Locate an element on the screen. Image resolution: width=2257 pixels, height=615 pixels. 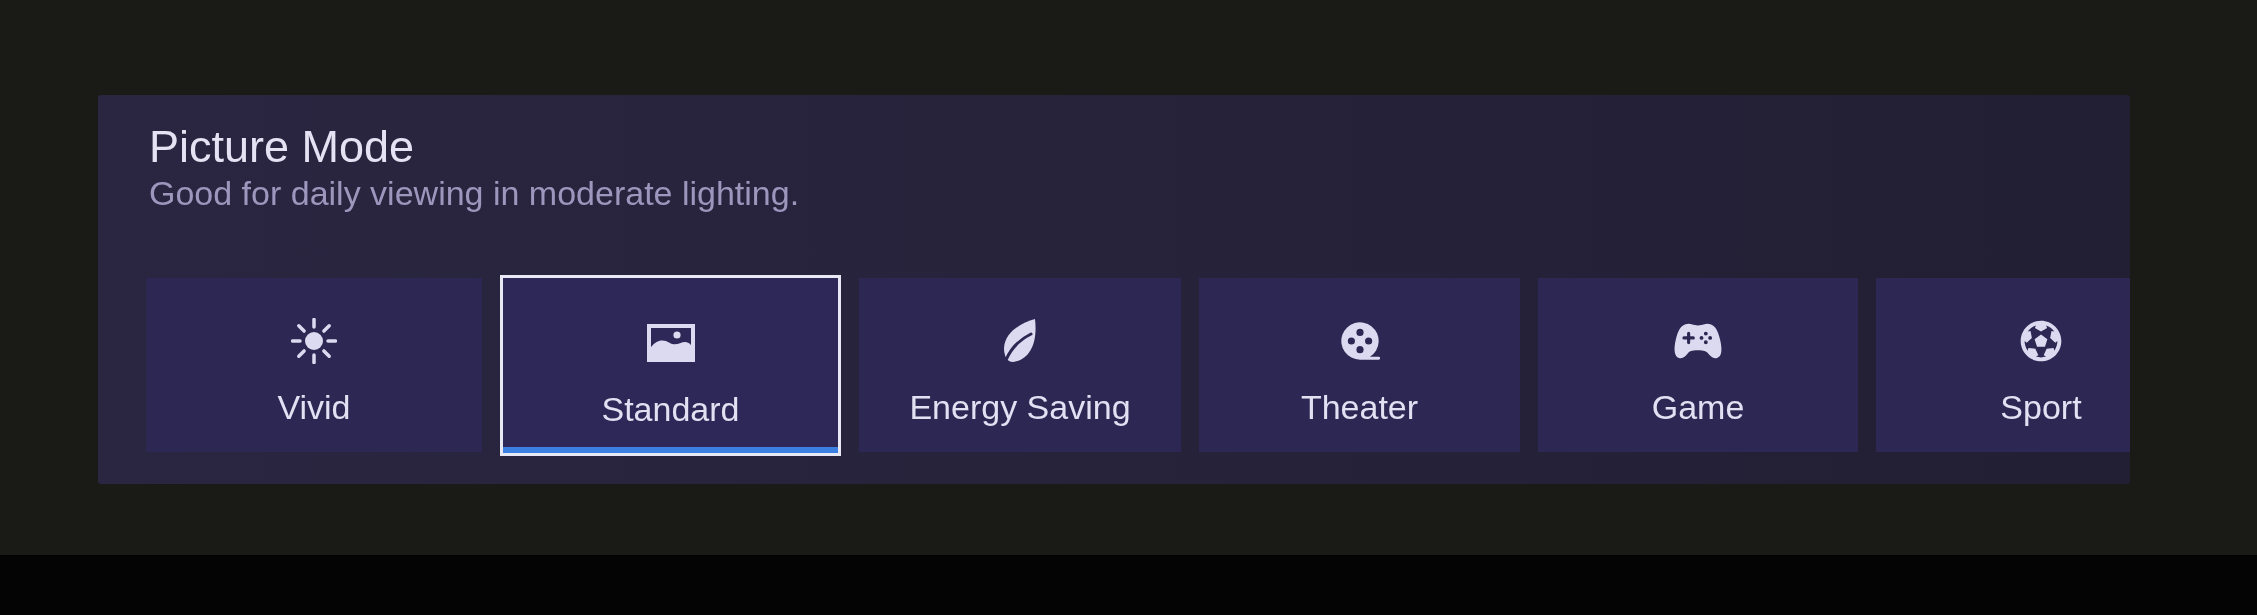
picture-mode-tile: Game is located at coordinates (1698, 365).